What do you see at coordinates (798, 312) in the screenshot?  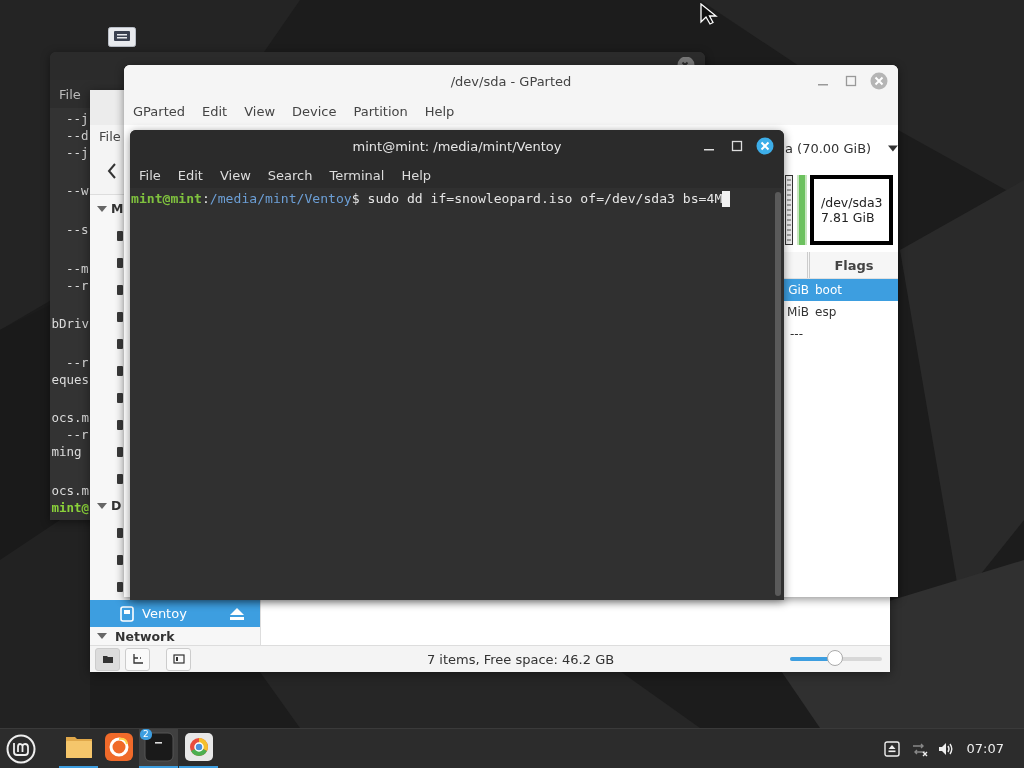 I see `table-cell: MiB` at bounding box center [798, 312].